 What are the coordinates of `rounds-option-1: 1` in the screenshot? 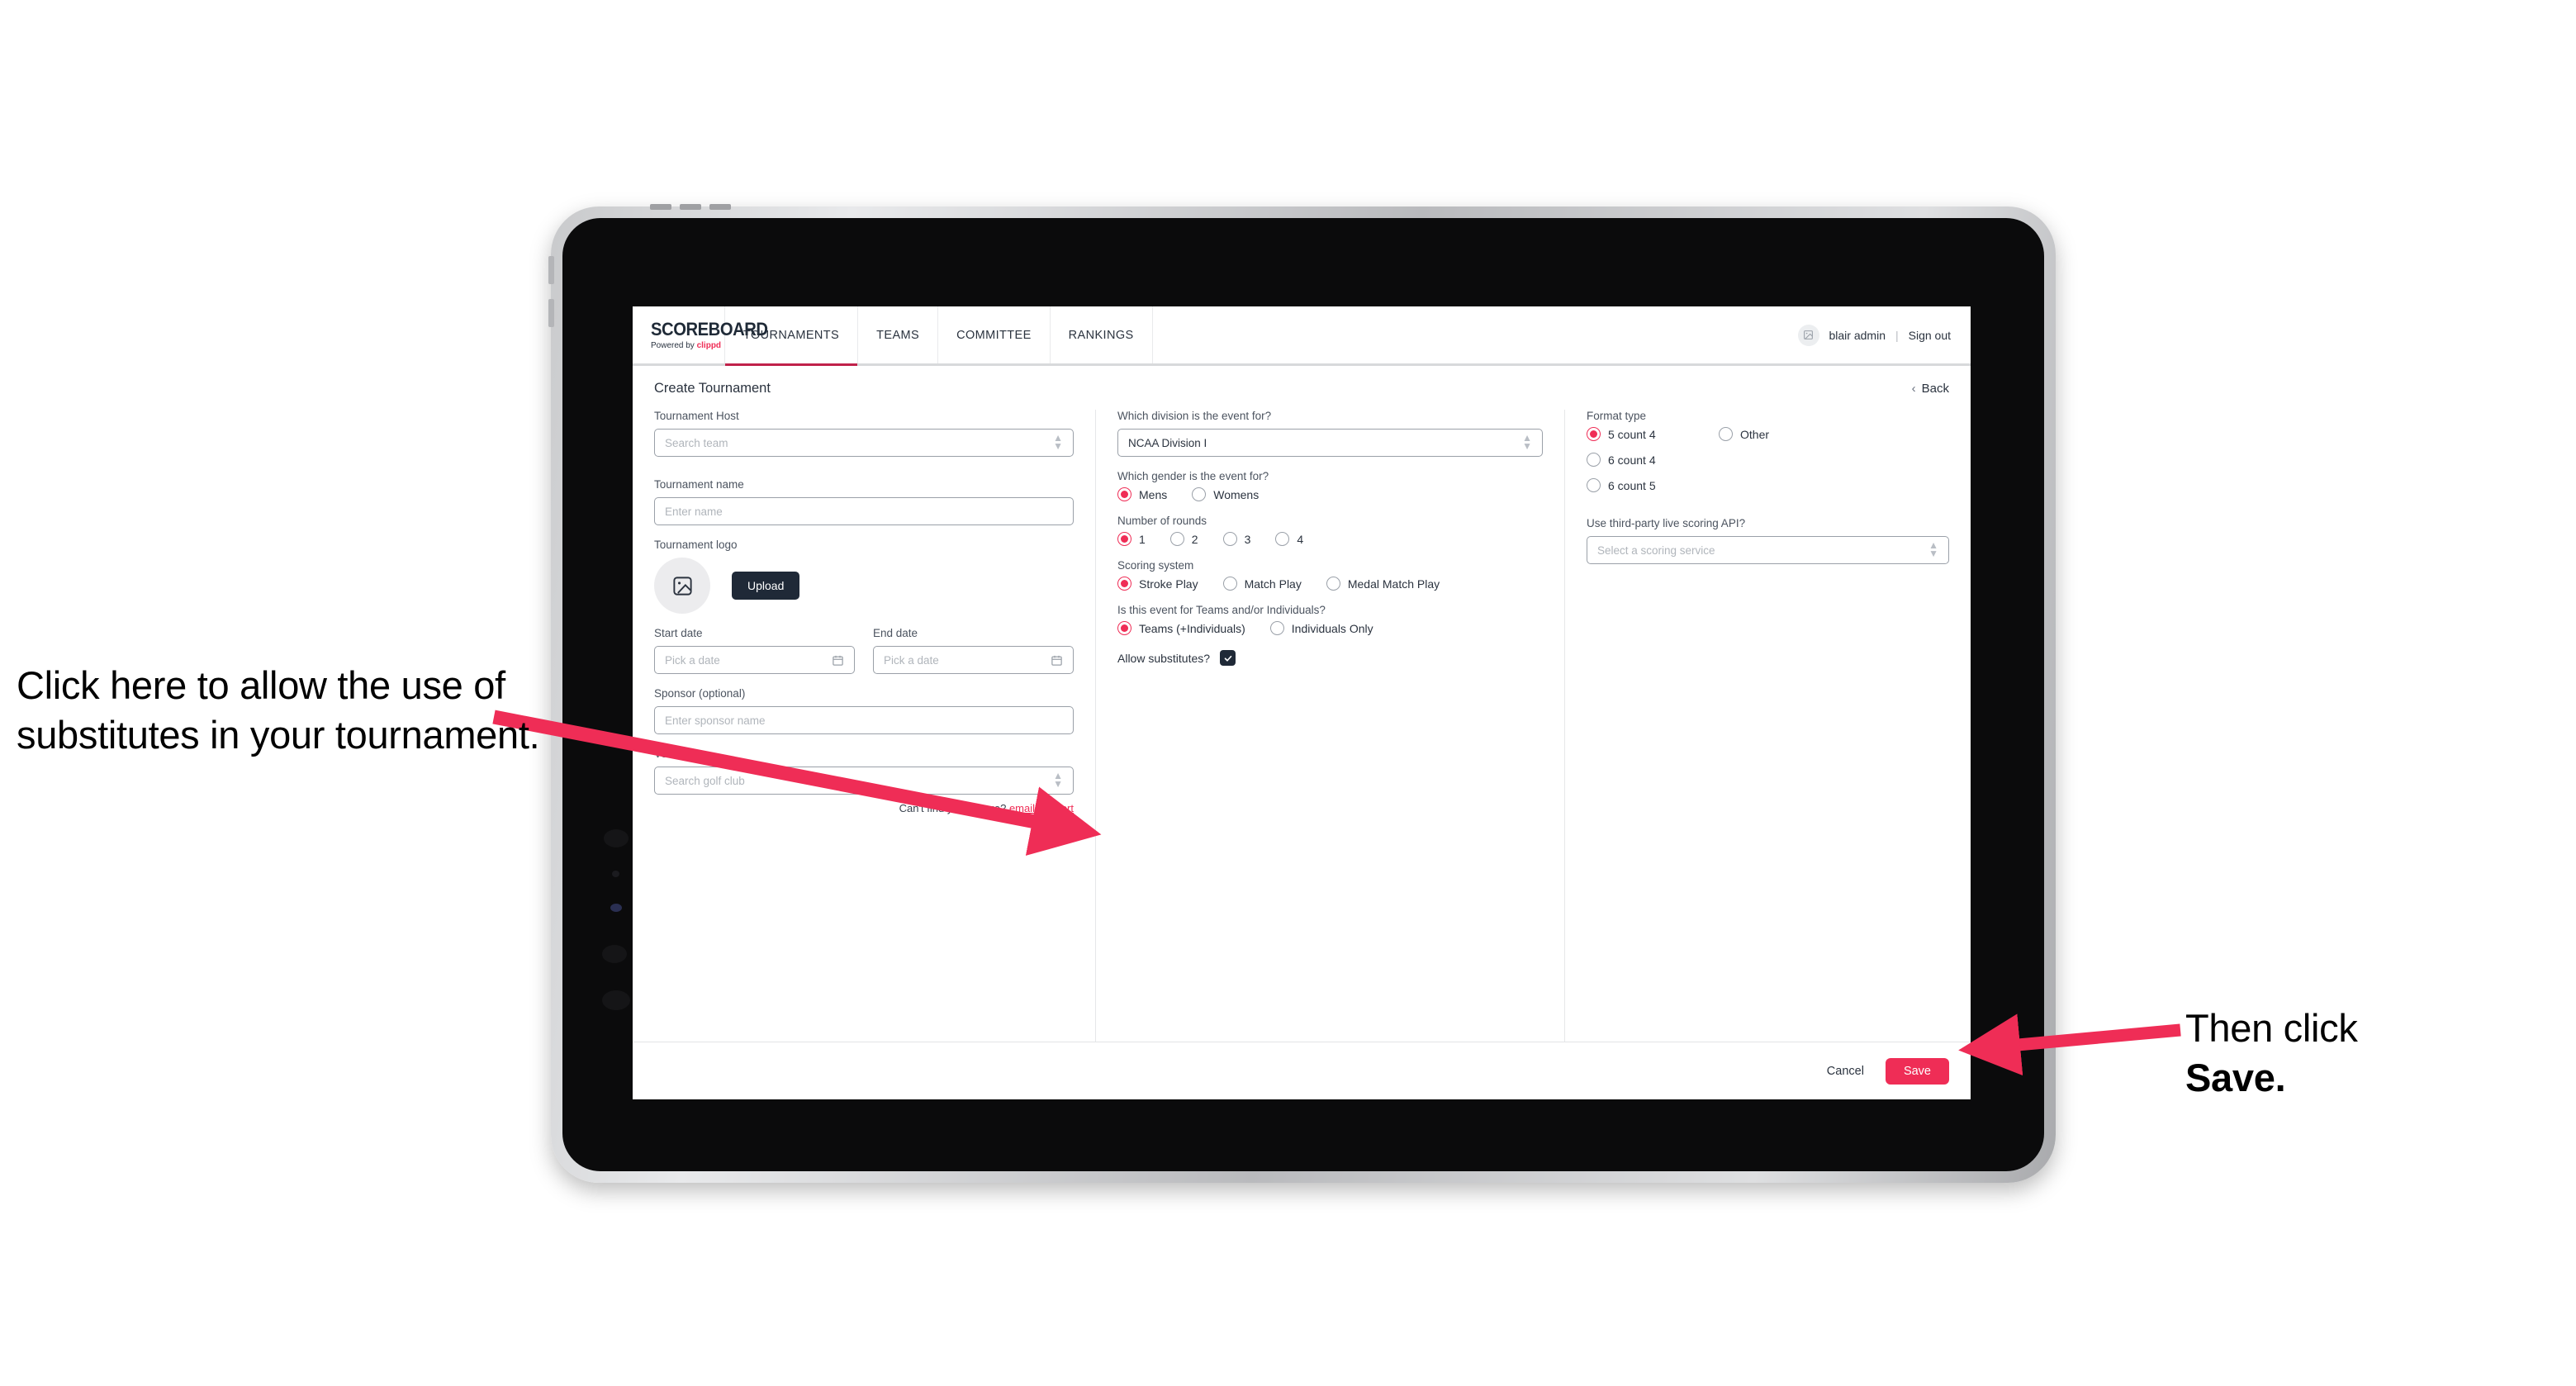 It's located at (1131, 539).